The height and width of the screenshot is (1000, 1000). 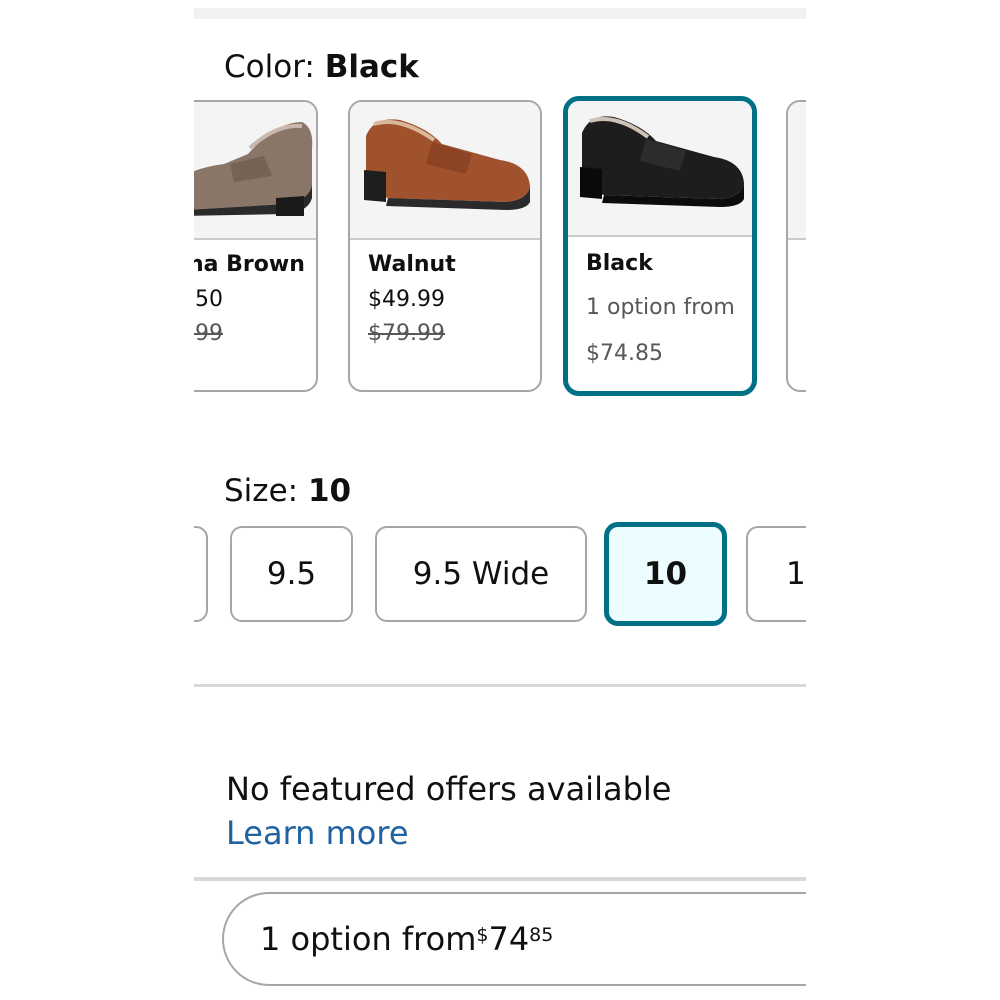 What do you see at coordinates (368, 939) in the screenshot?
I see `buy-option-prefix: 1 option from` at bounding box center [368, 939].